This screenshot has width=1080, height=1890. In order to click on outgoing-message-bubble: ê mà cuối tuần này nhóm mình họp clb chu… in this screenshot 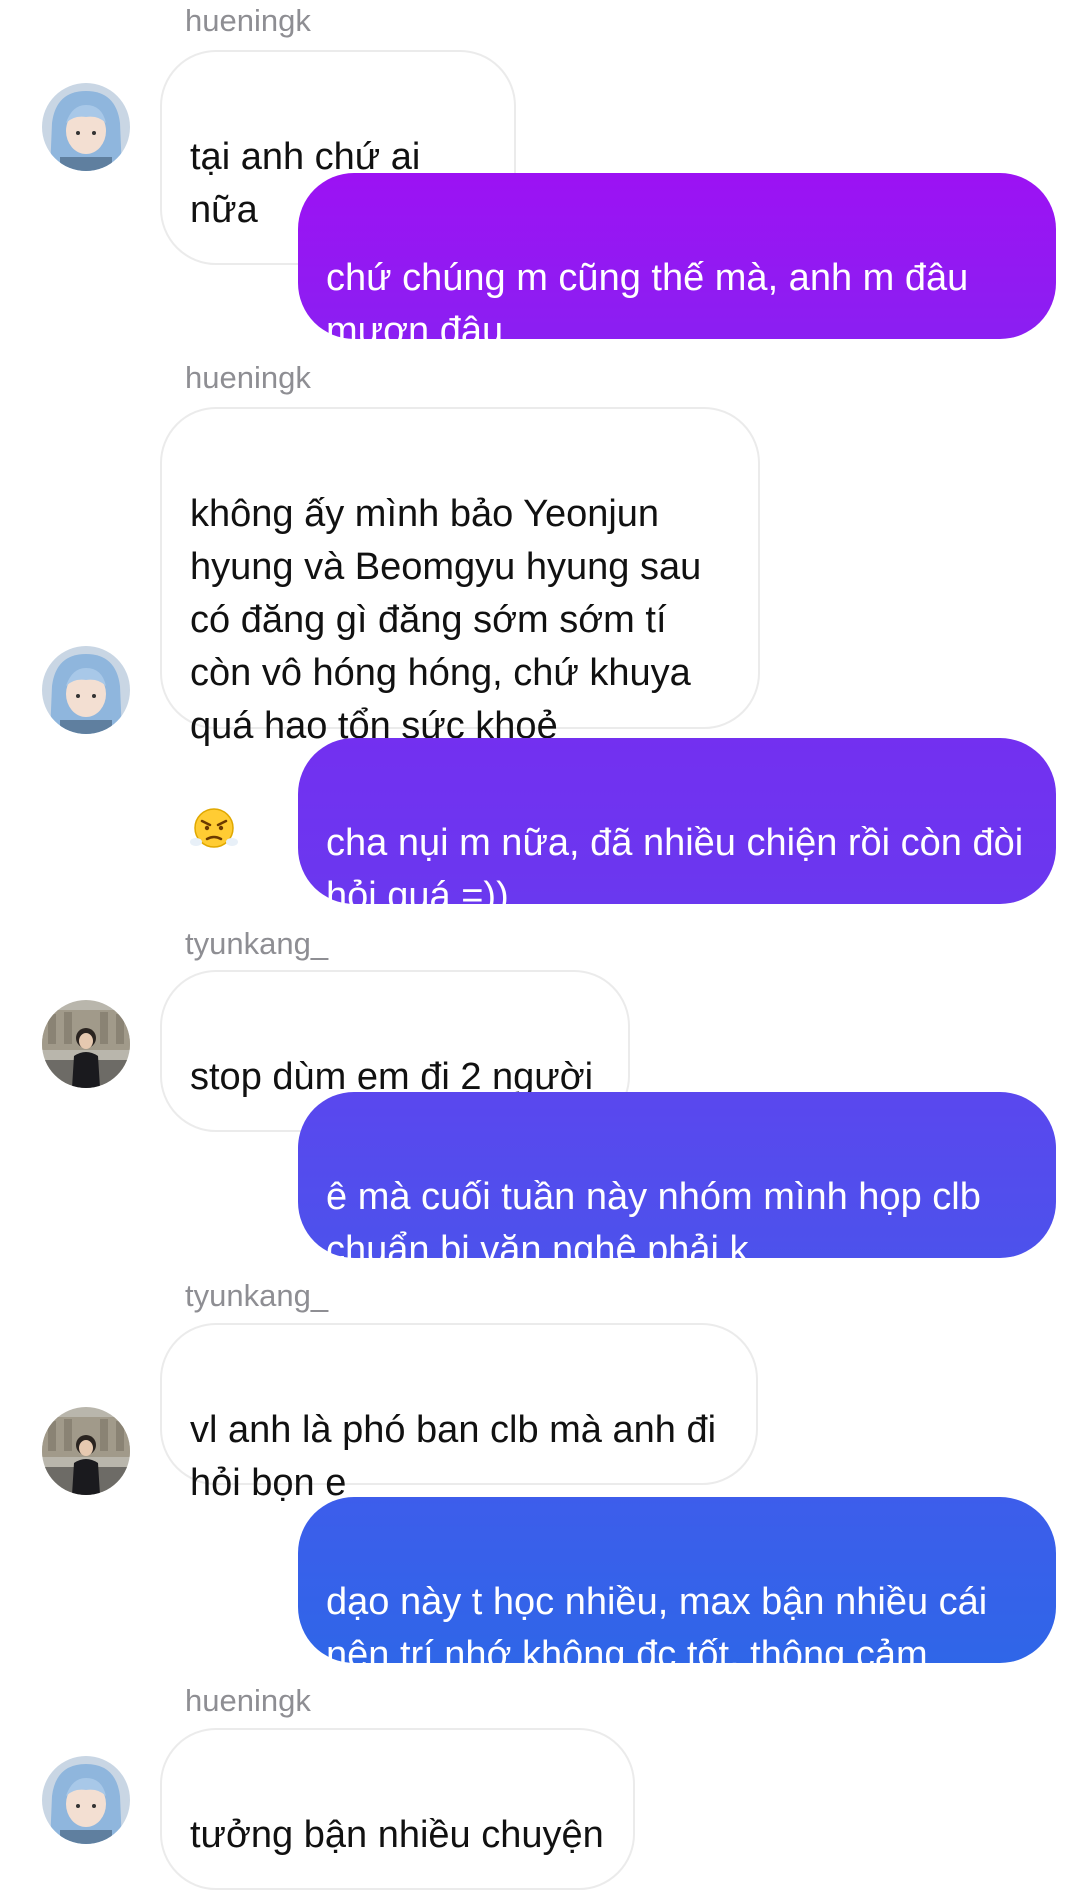, I will do `click(677, 1181)`.